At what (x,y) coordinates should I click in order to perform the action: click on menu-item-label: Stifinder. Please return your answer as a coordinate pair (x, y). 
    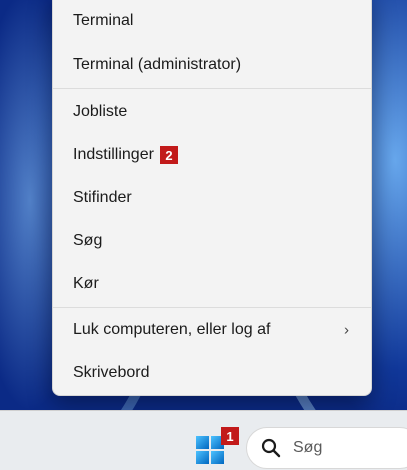
    Looking at the image, I should click on (102, 197).